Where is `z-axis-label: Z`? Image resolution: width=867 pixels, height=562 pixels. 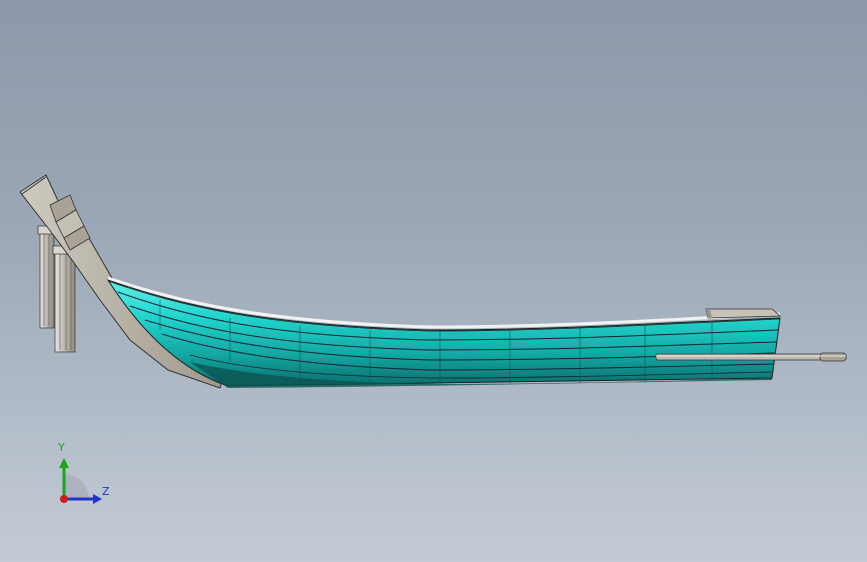 z-axis-label: Z is located at coordinates (106, 491).